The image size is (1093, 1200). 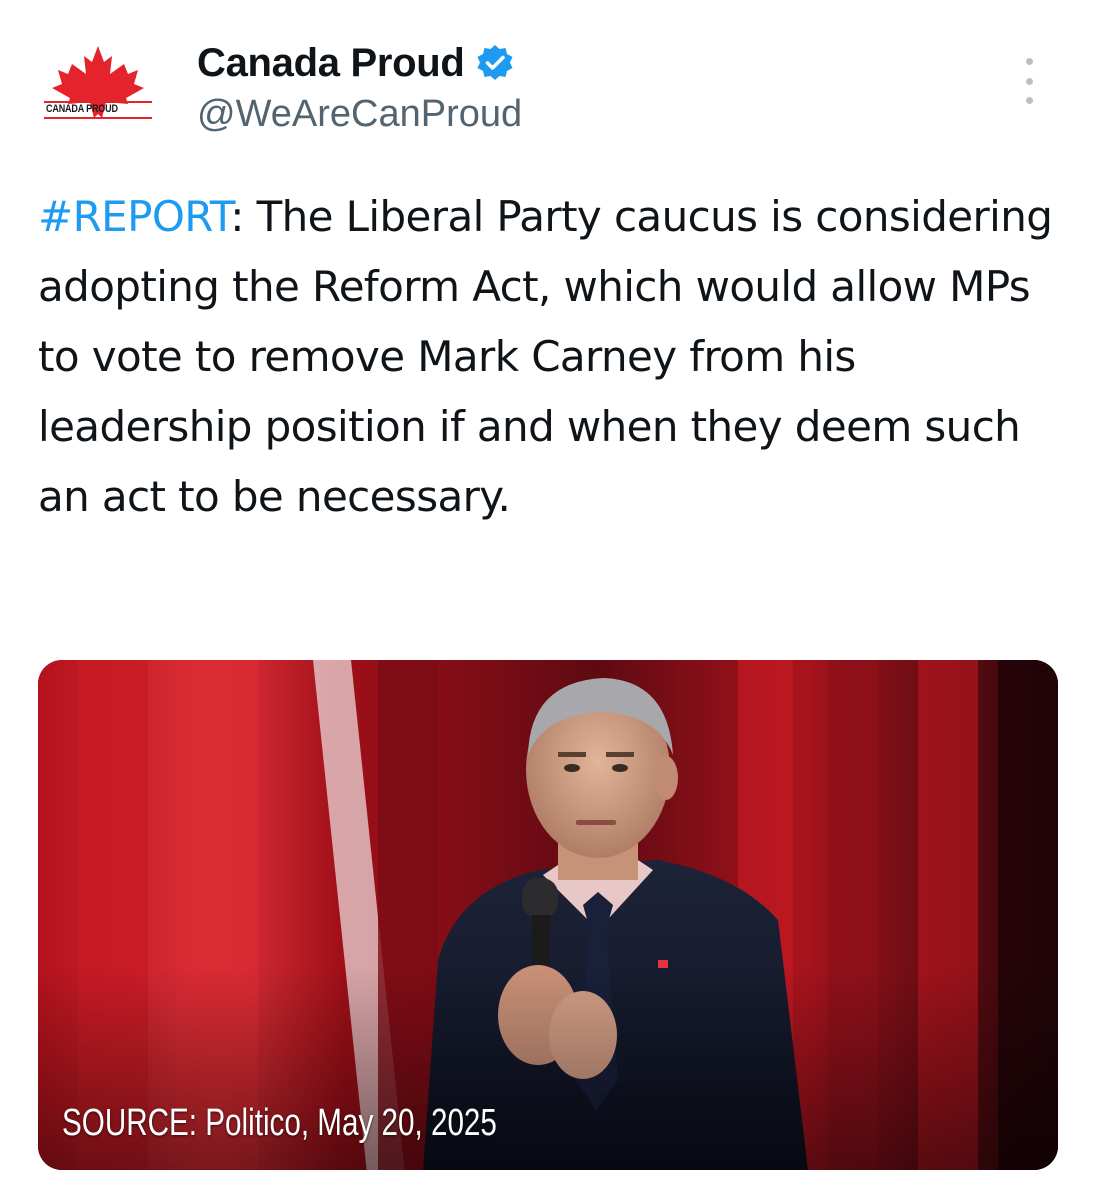 What do you see at coordinates (82, 109) in the screenshot?
I see `avatar-label: CANADA PROUD` at bounding box center [82, 109].